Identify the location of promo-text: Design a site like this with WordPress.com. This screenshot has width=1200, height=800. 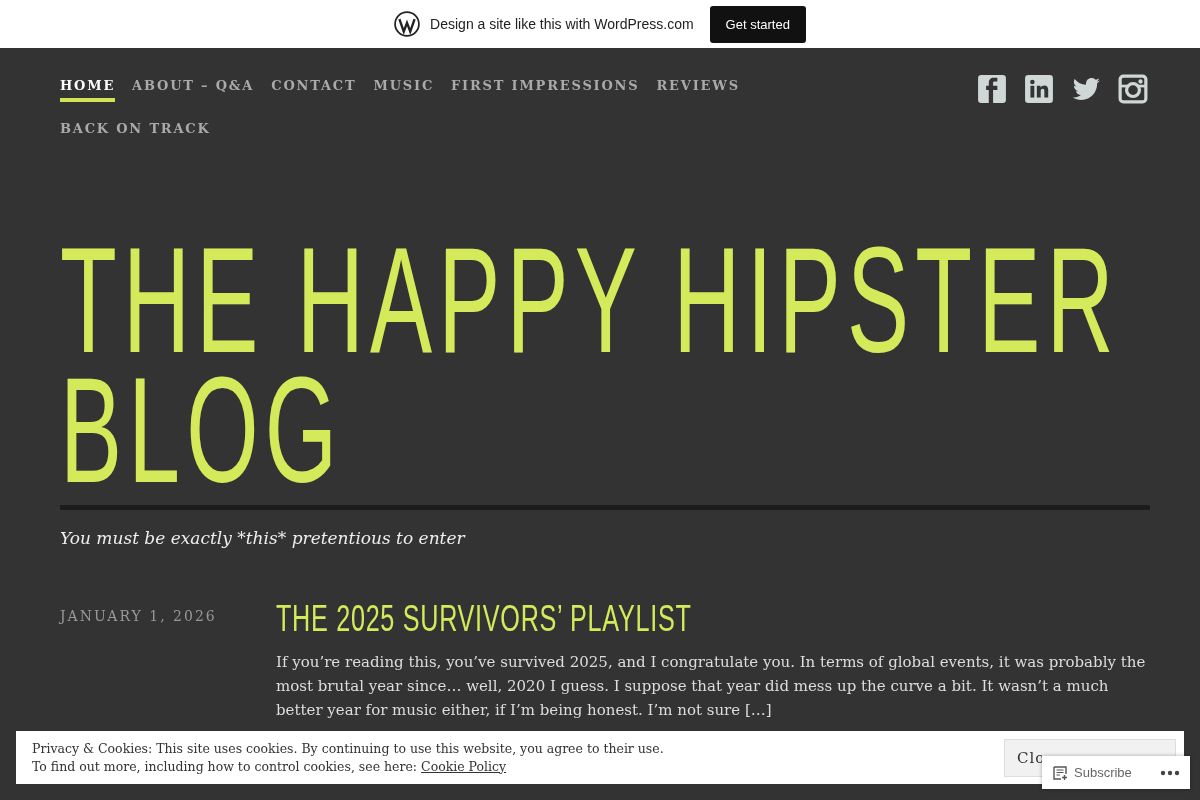
(562, 24).